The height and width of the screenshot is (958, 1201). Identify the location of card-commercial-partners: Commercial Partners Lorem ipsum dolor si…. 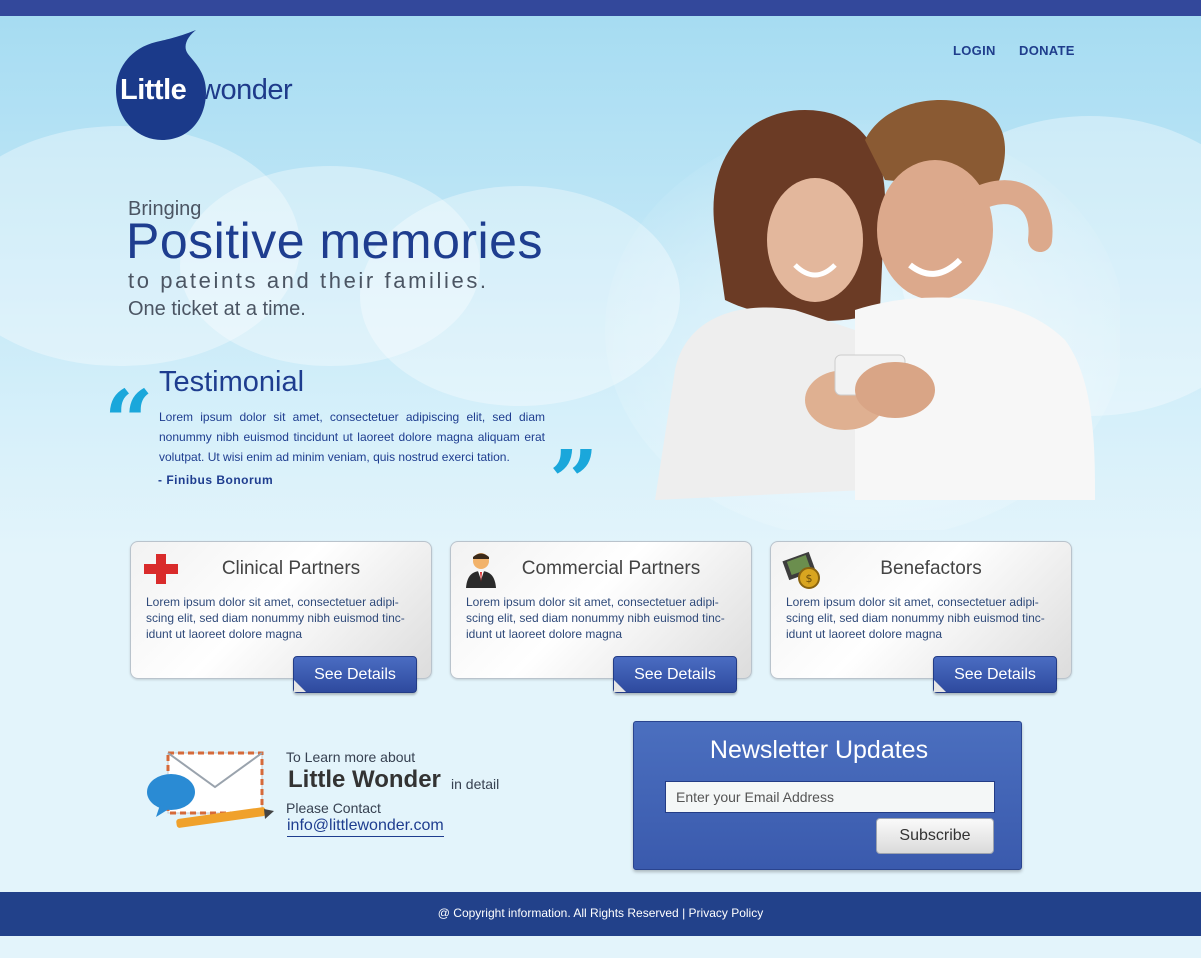
(601, 617).